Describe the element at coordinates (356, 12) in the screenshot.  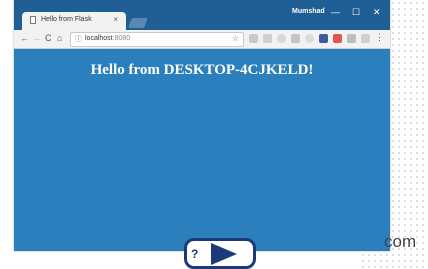
I see `maximize-button: ☐` at that location.